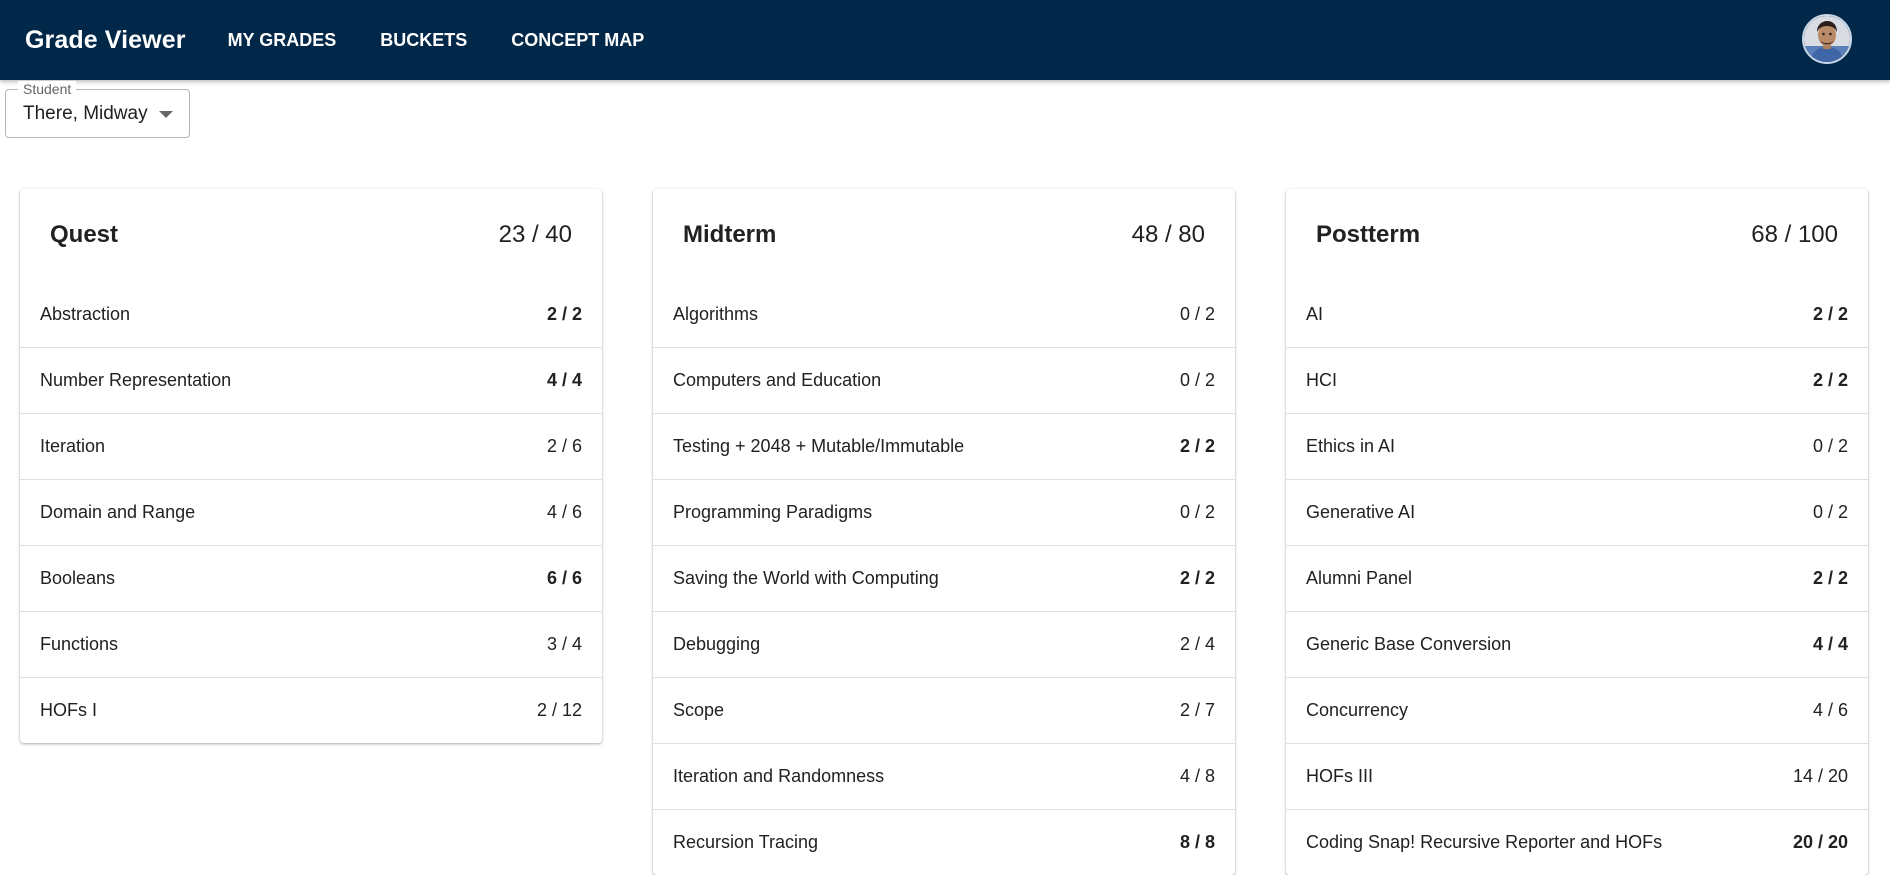 The height and width of the screenshot is (875, 1890). Describe the element at coordinates (118, 512) in the screenshot. I see `list-item-label: Domain and Range` at that location.